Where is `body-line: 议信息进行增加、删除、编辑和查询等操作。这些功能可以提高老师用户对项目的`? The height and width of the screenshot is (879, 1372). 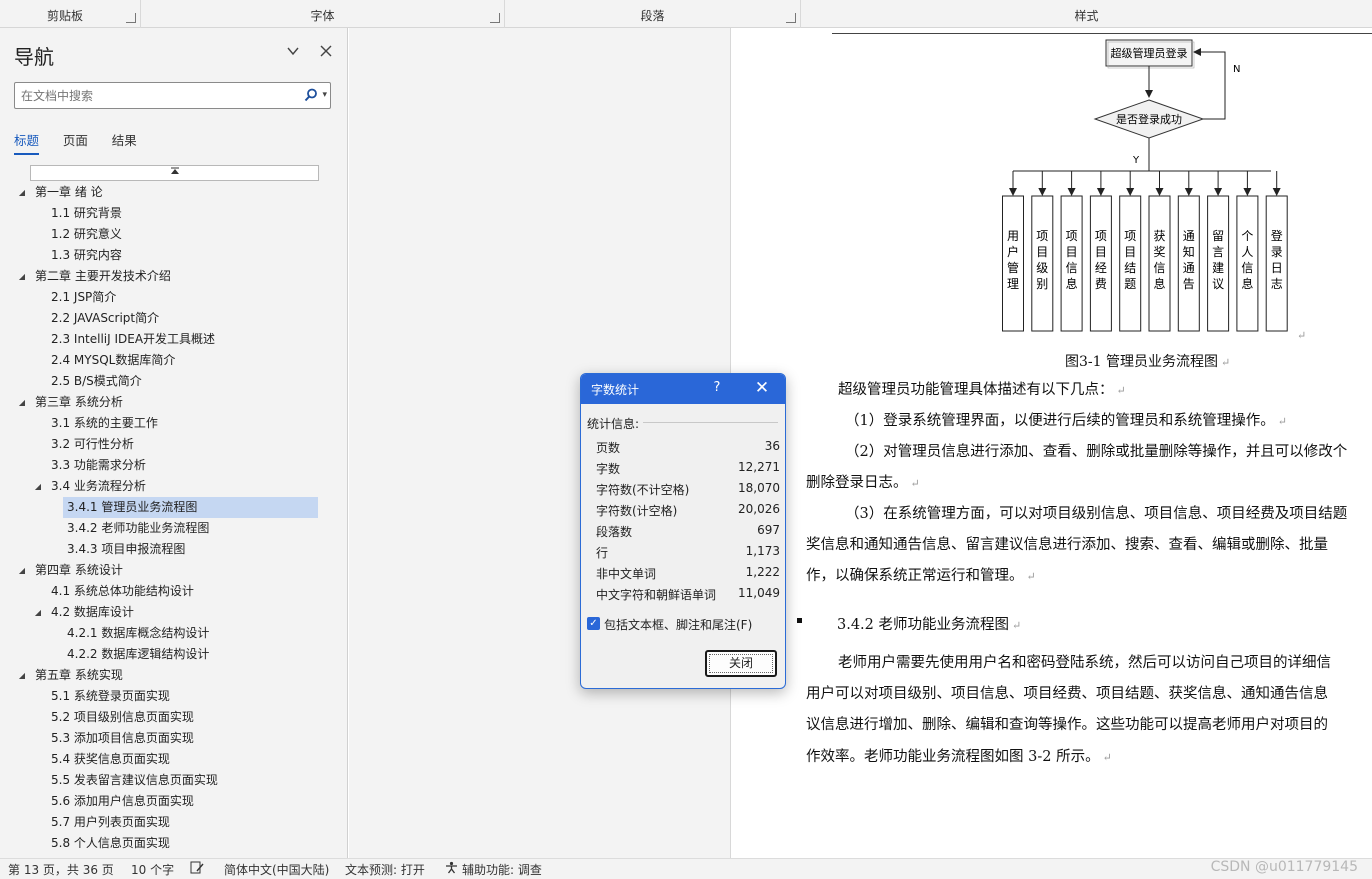 body-line: 议信息进行增加、删除、编辑和查询等操作。这些功能可以提高老师用户对项目的 is located at coordinates (1067, 725).